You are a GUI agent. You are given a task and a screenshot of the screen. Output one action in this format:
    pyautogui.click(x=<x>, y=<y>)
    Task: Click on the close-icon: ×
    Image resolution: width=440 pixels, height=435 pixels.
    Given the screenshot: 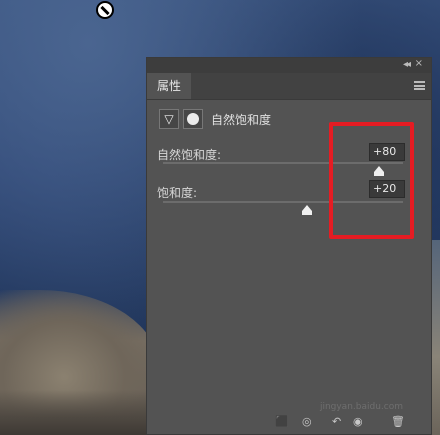 What is the action you would take?
    pyautogui.click(x=419, y=63)
    